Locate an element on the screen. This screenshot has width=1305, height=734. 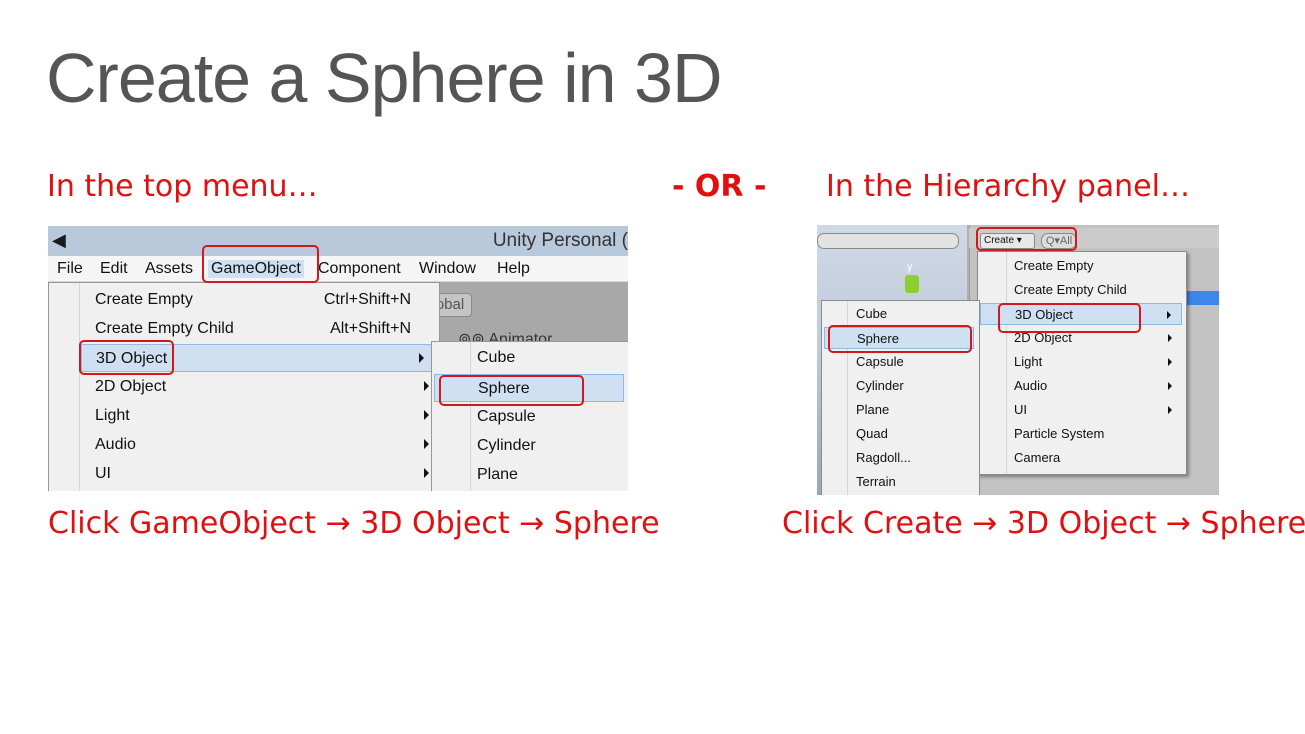
submenu-item-label: Terrain is located at coordinates (876, 481).